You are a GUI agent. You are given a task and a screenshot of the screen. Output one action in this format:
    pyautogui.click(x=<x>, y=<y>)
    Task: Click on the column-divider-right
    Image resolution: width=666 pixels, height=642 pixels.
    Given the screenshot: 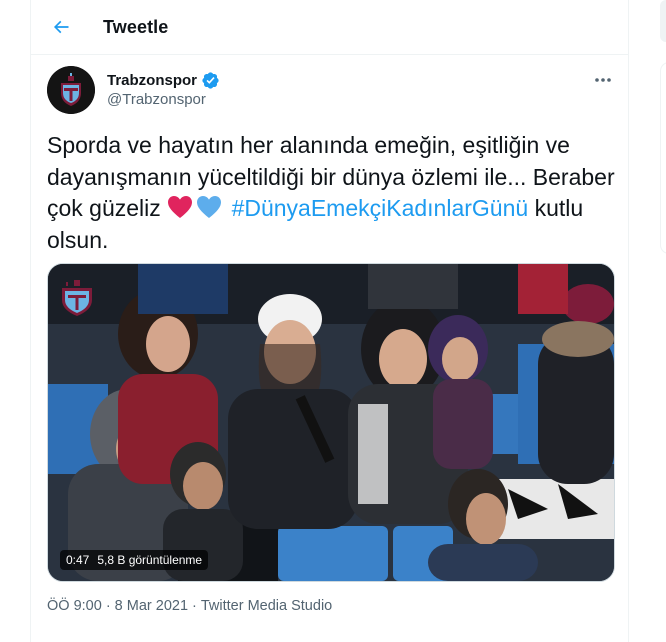 What is the action you would take?
    pyautogui.click(x=628, y=321)
    